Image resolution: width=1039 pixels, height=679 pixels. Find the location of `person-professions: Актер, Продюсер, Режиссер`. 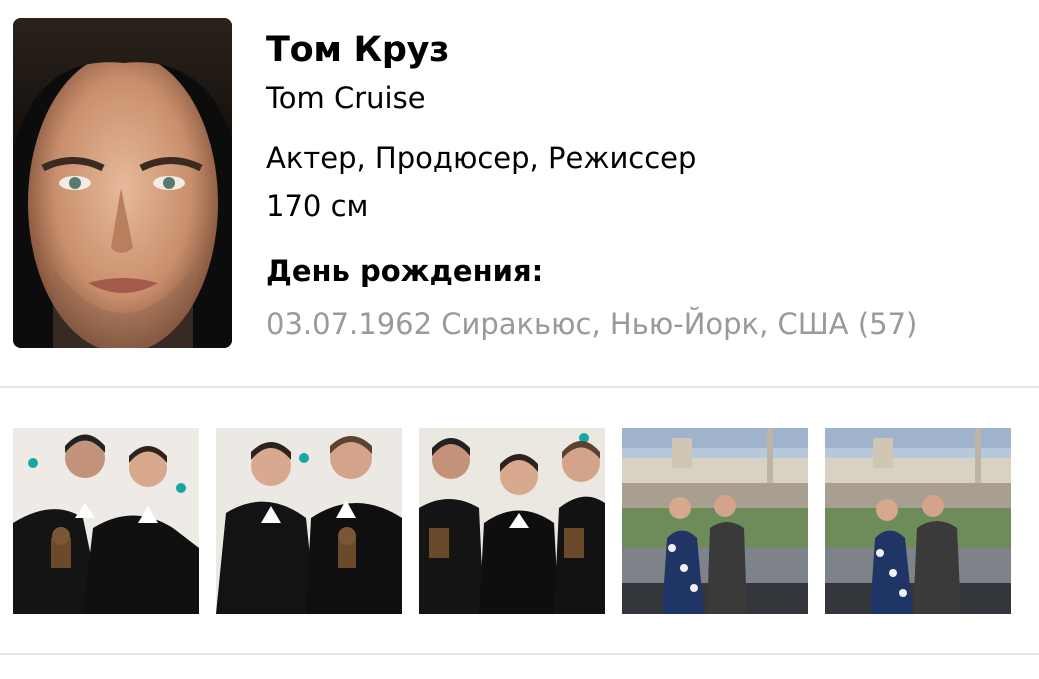

person-professions: Актер, Продюсер, Режиссер is located at coordinates (481, 158).